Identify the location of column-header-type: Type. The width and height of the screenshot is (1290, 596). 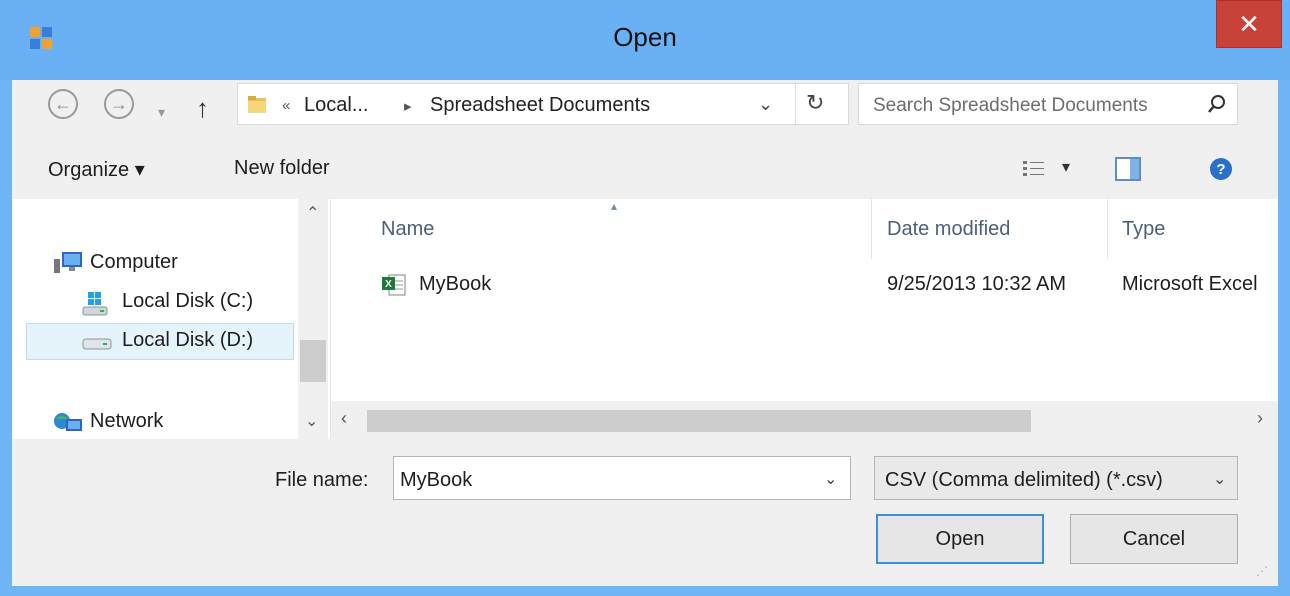
(1143, 229).